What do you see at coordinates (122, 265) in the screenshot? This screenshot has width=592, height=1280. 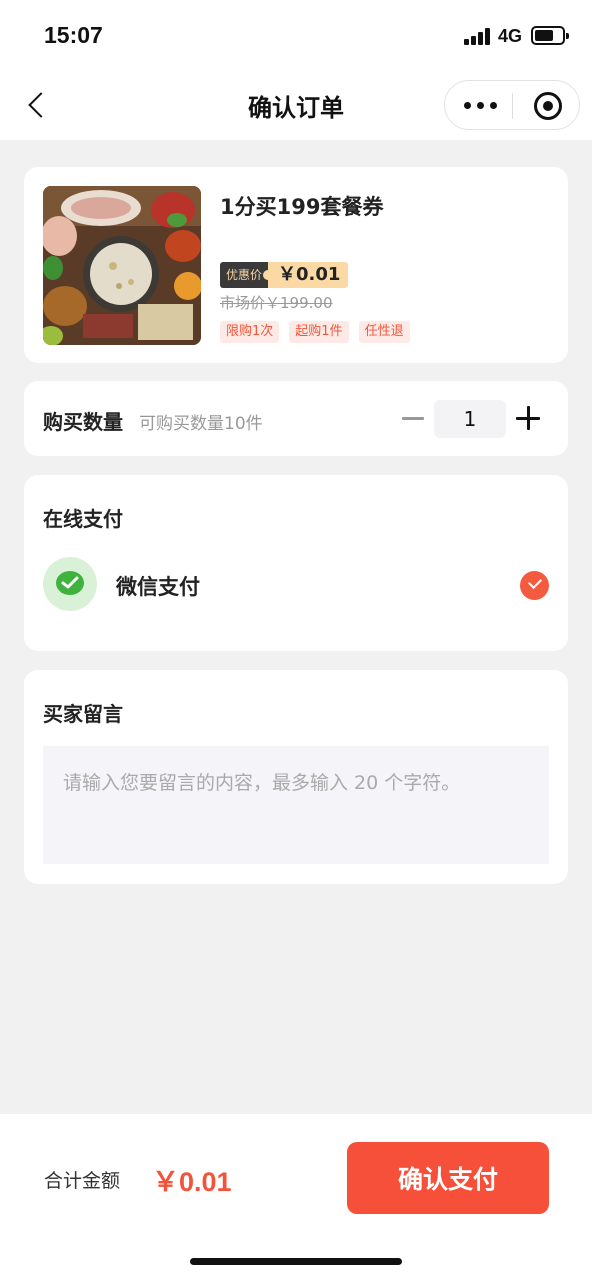 I see `product-image` at bounding box center [122, 265].